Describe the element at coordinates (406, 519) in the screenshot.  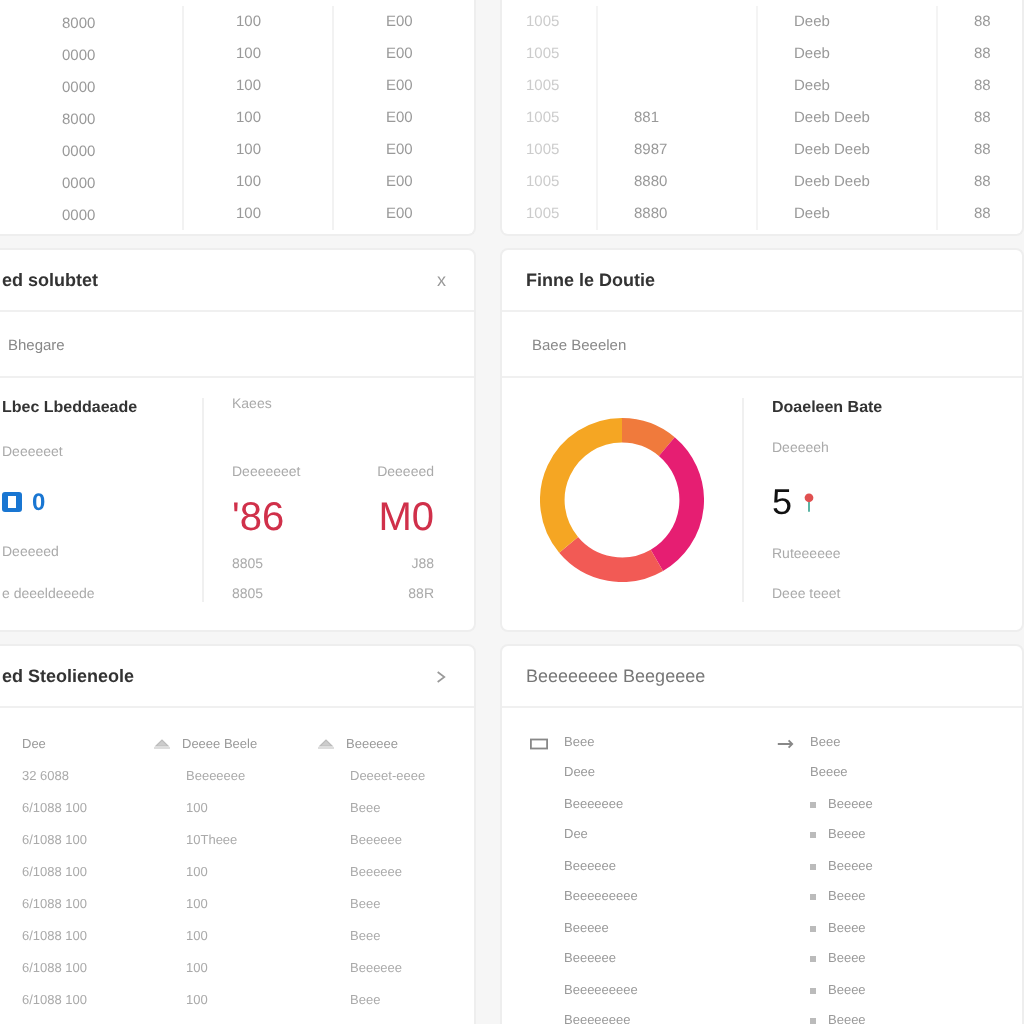
I see `stat-value: M0` at that location.